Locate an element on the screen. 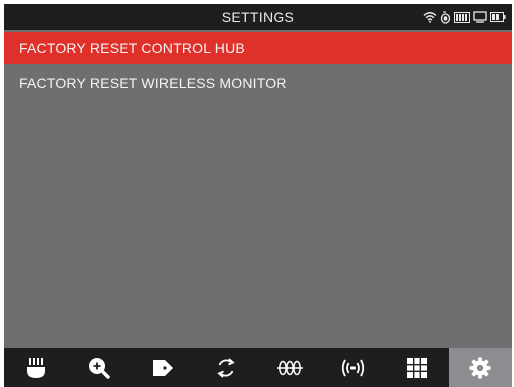 This screenshot has height=387, width=514. wireless-icon is located at coordinates (353, 368).